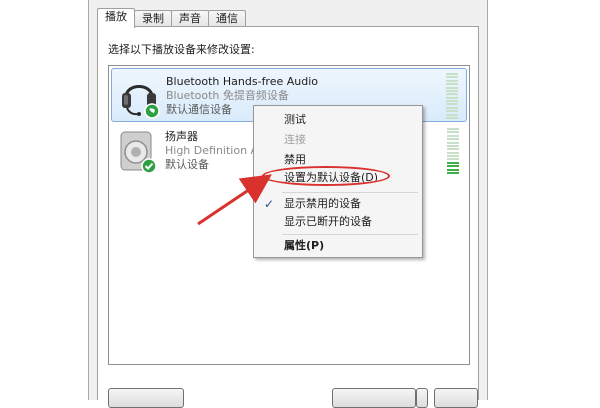 The image size is (600, 408). I want to click on menu-item-properties: 属性(P), so click(338, 246).